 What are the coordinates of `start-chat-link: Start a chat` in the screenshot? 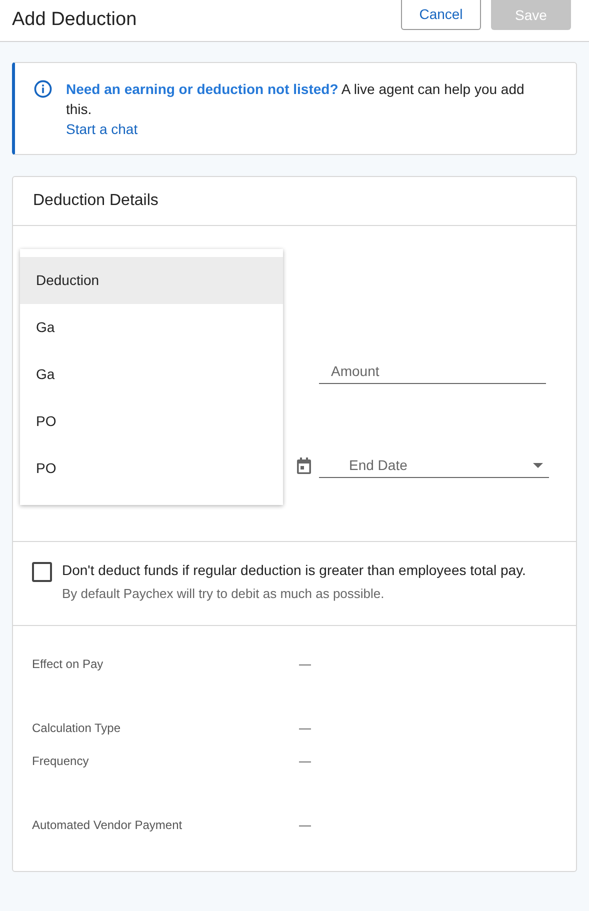 It's located at (102, 129).